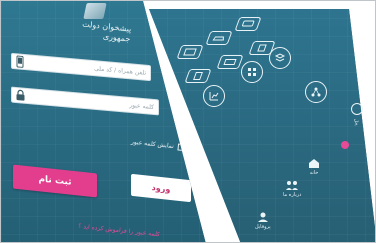 The width and height of the screenshot is (376, 243). Describe the element at coordinates (106, 31) in the screenshot. I see `brand-title: پیشخوان دولت جمهوری` at that location.